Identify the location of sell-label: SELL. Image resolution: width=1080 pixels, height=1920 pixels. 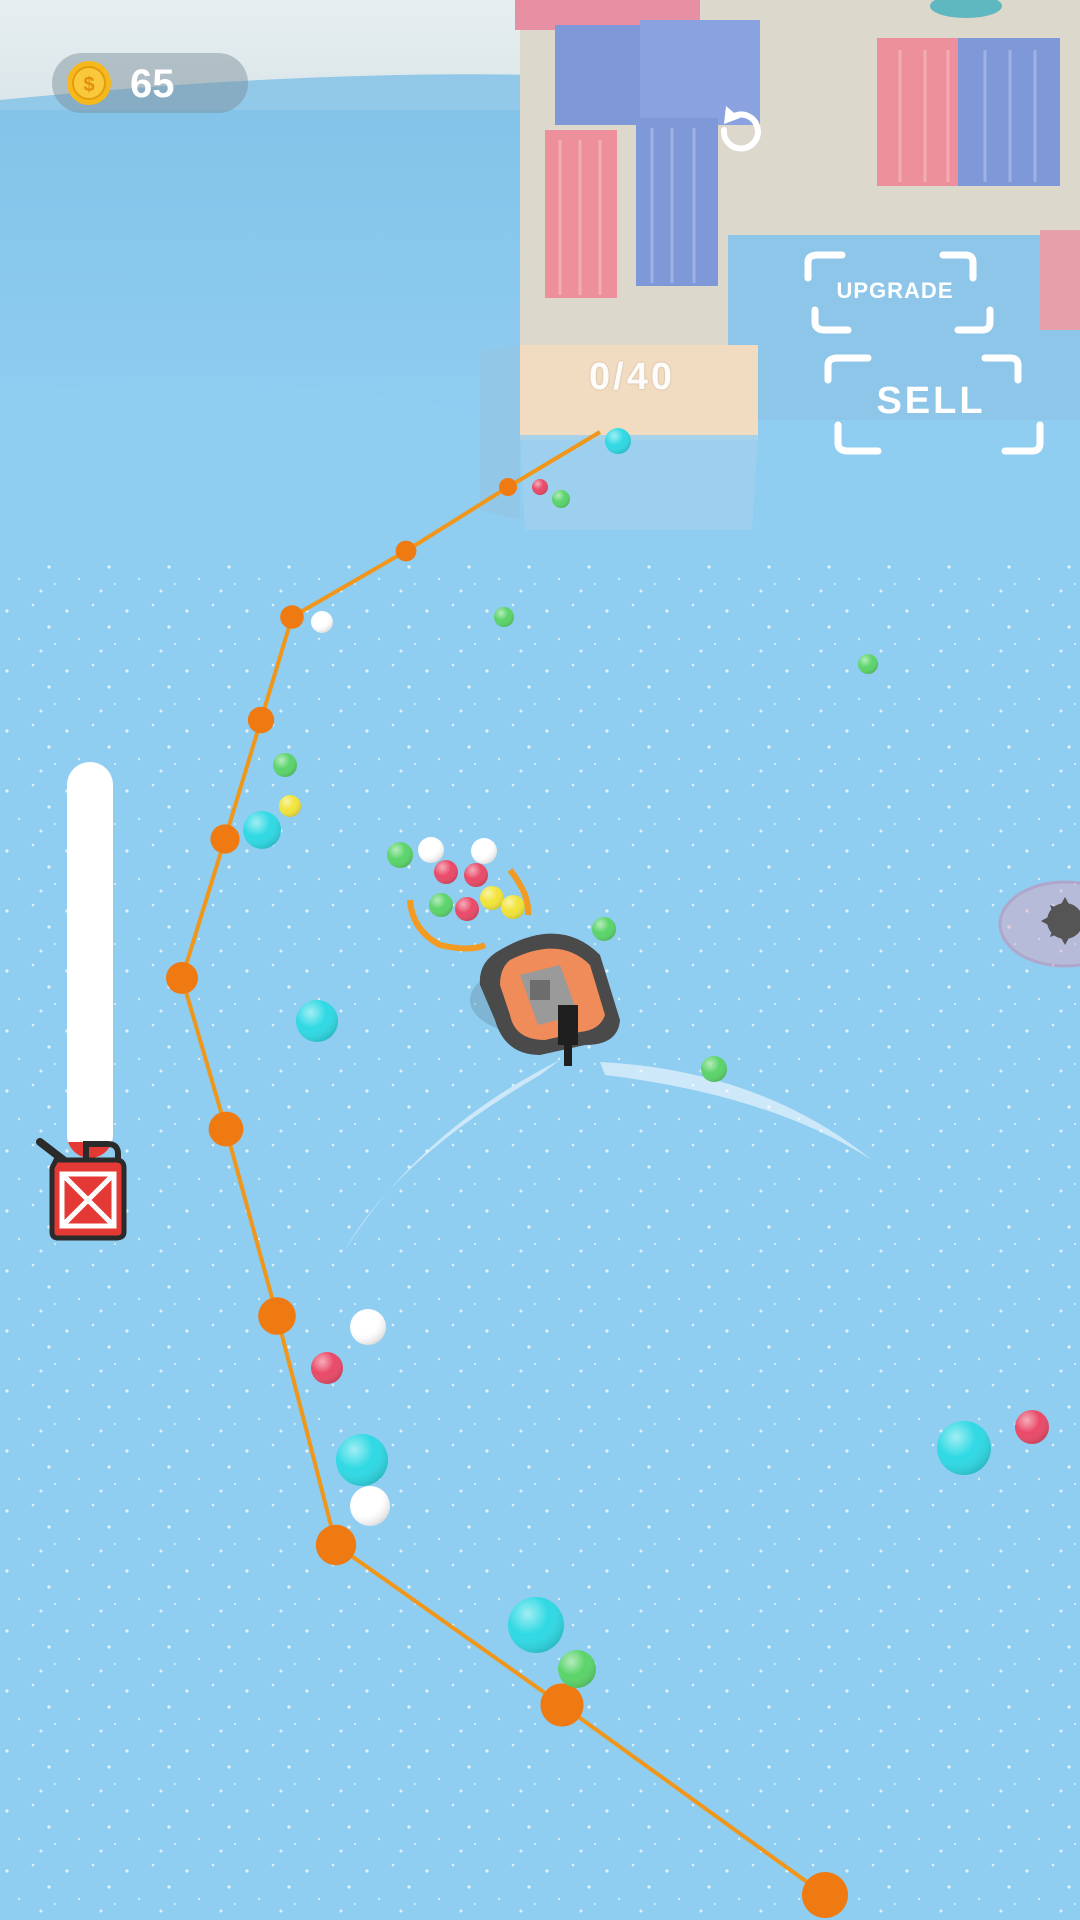
(931, 401).